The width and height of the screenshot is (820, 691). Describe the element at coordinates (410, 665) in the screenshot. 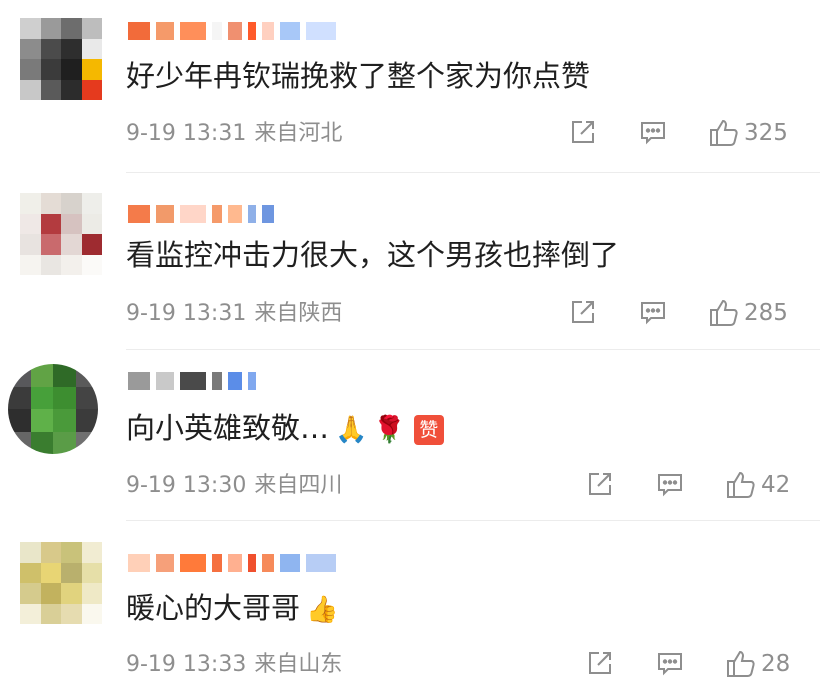

I see `comment-actions: 28` at that location.